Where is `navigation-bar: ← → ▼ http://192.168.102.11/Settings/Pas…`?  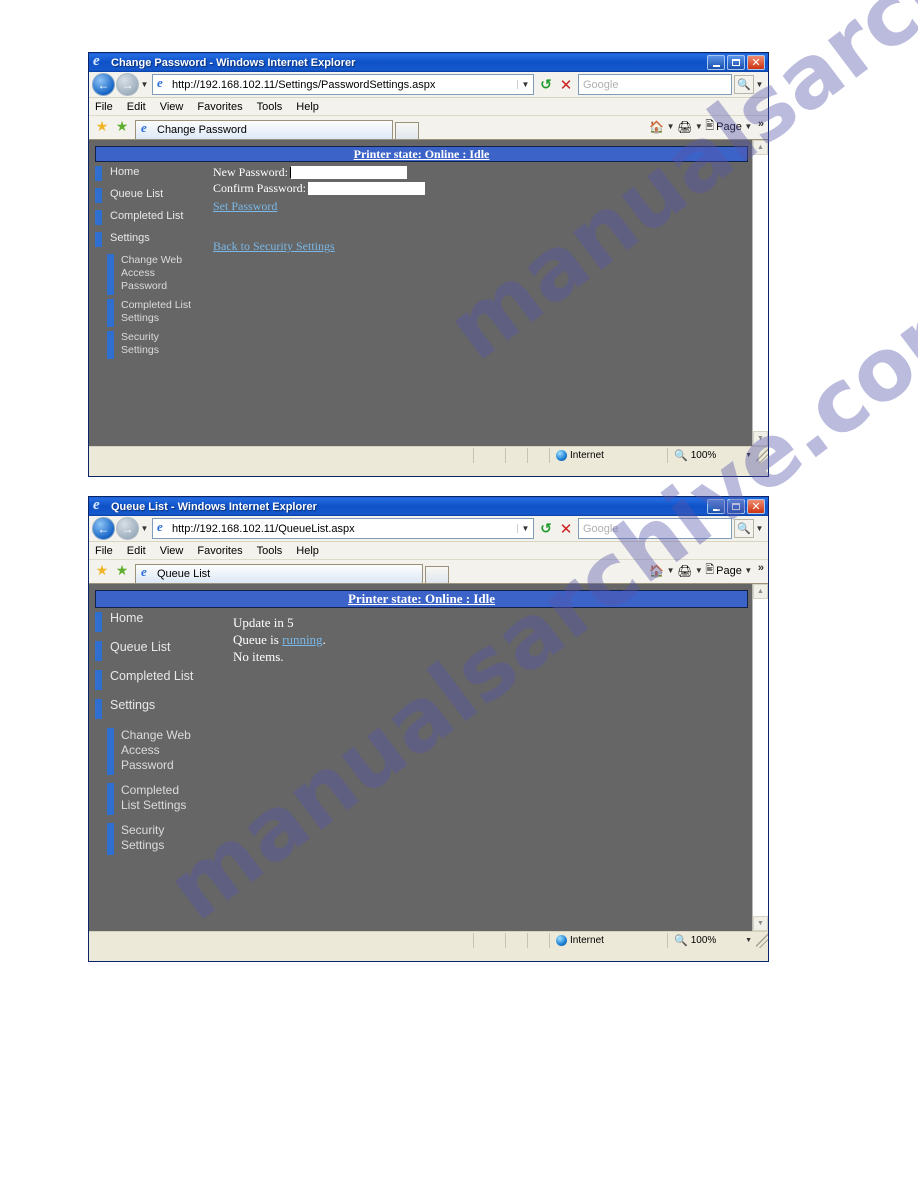
navigation-bar: ← → ▼ http://192.168.102.11/Settings/Pas… is located at coordinates (428, 85).